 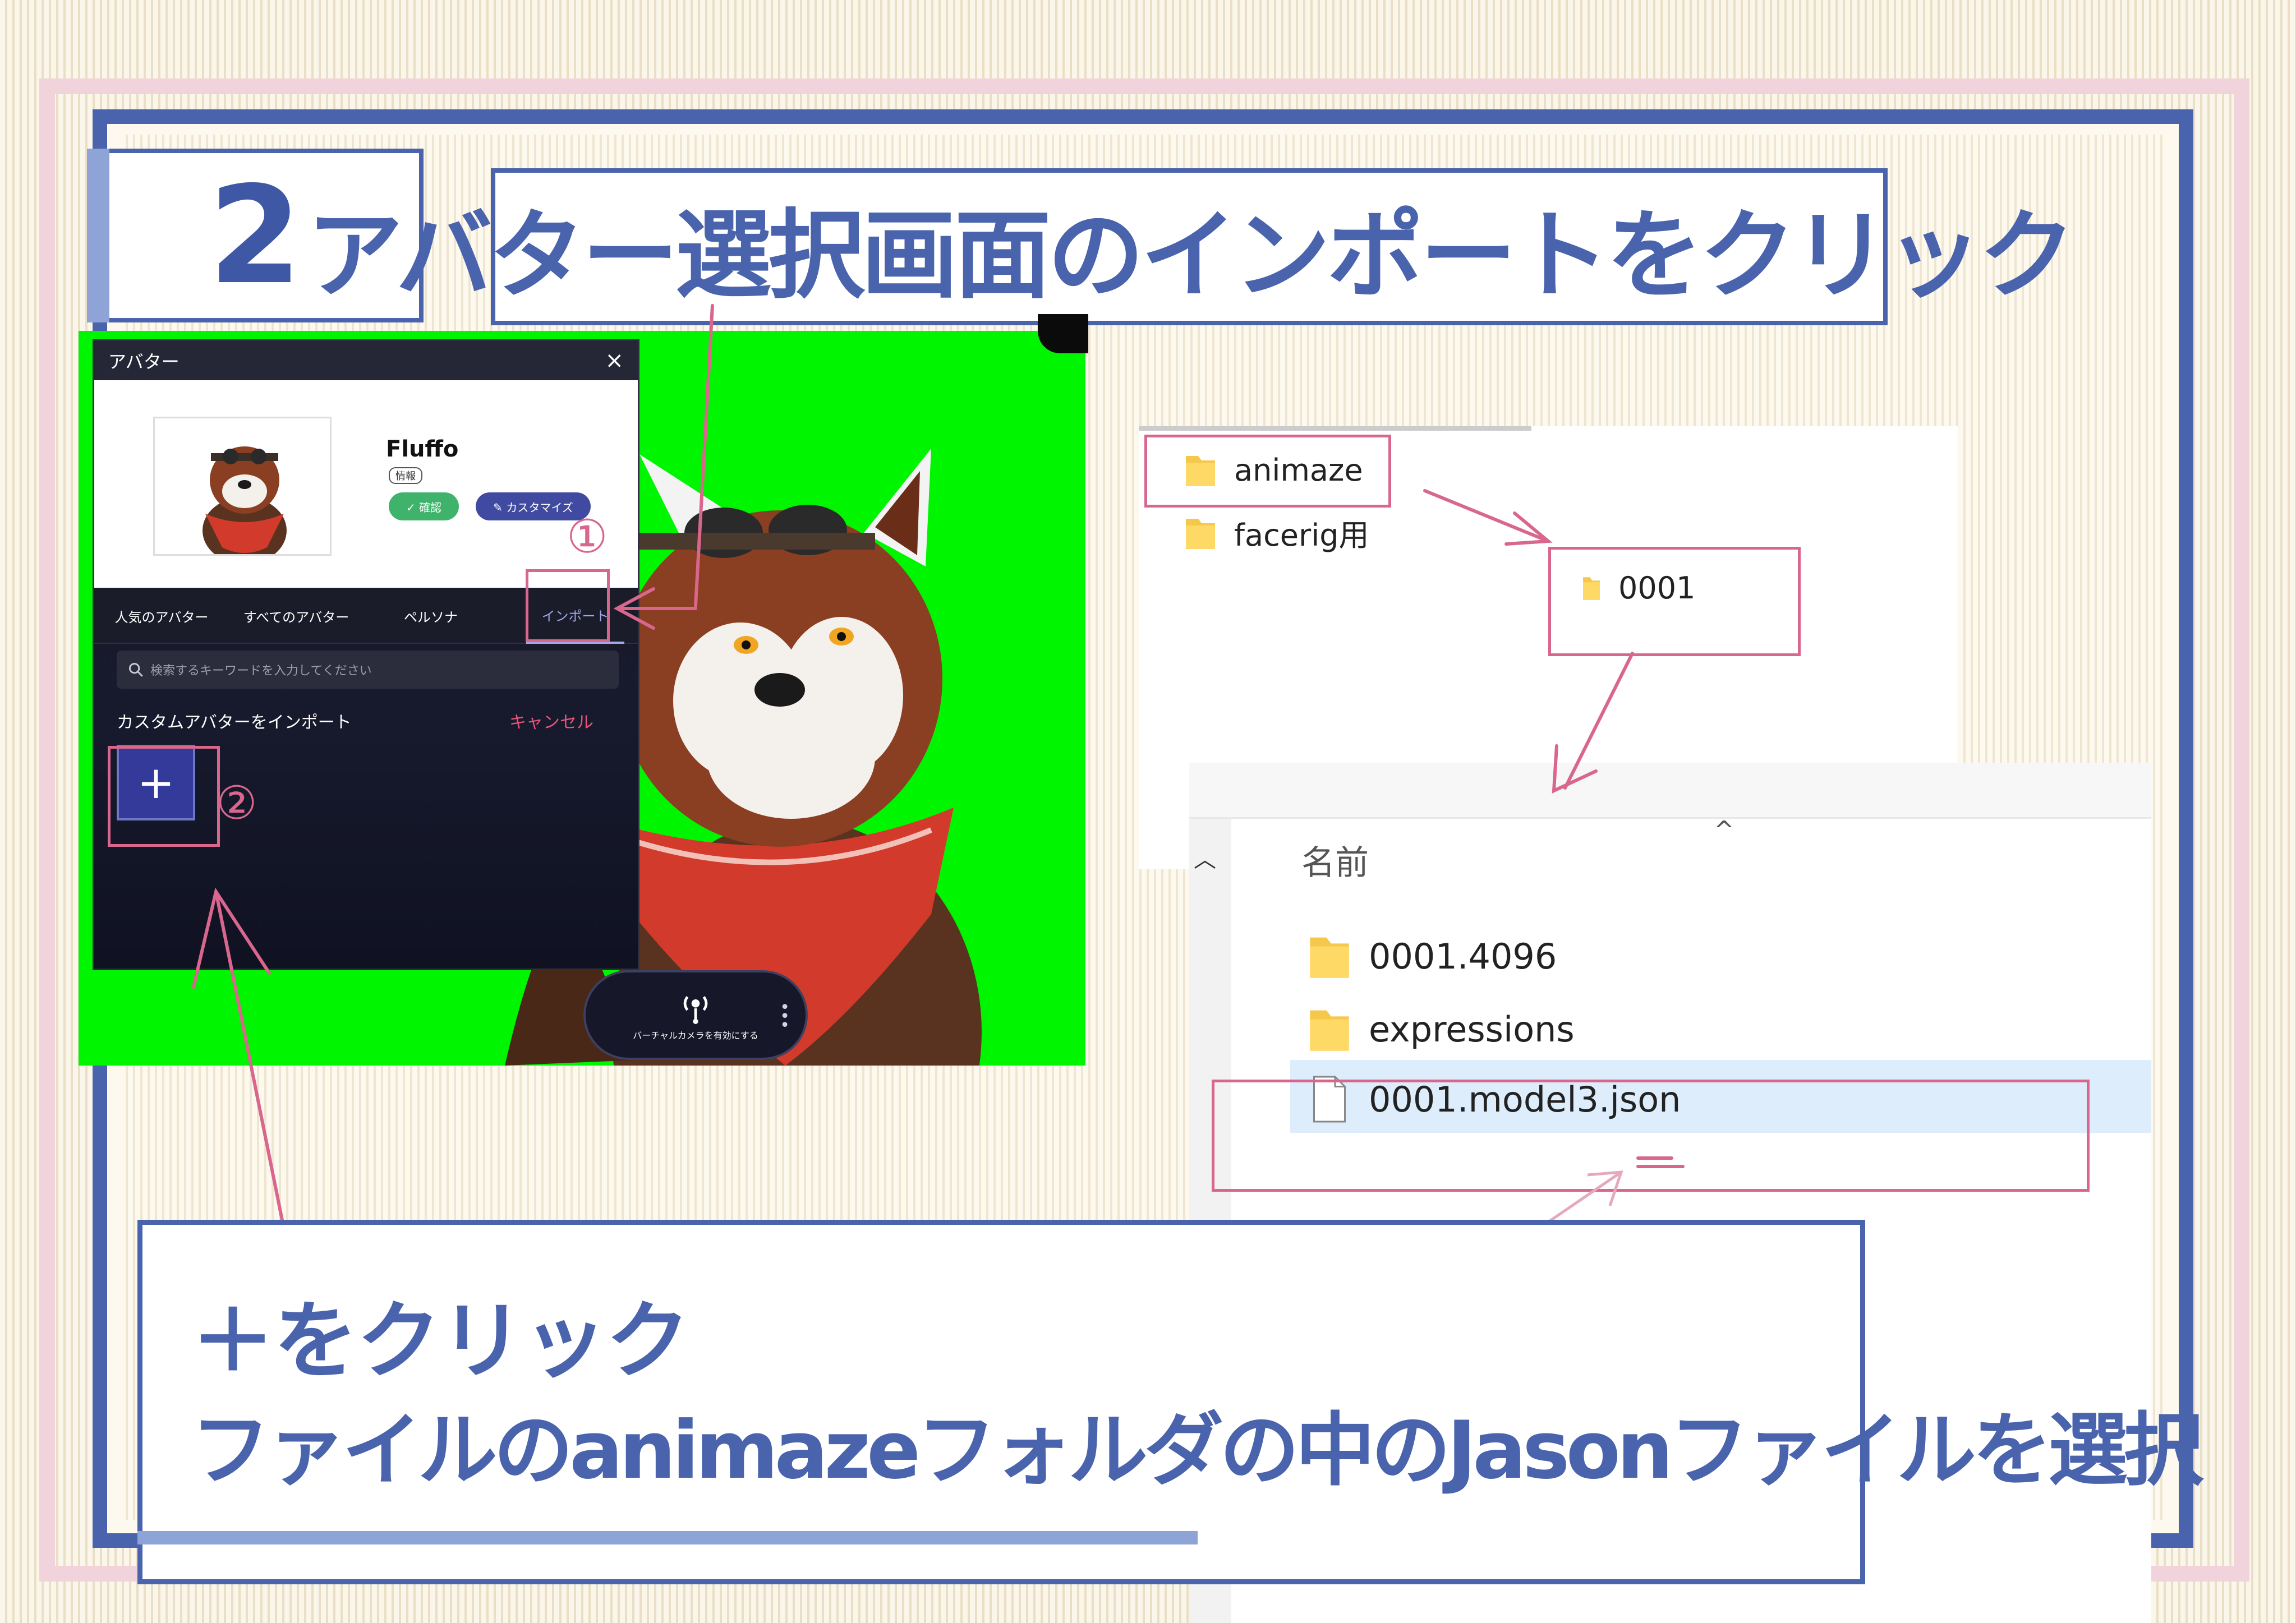 What do you see at coordinates (1197, 1450) in the screenshot?
I see `instruction-line-2: ファイルのanimazeフォルダの中のJasonファイルを選択` at bounding box center [1197, 1450].